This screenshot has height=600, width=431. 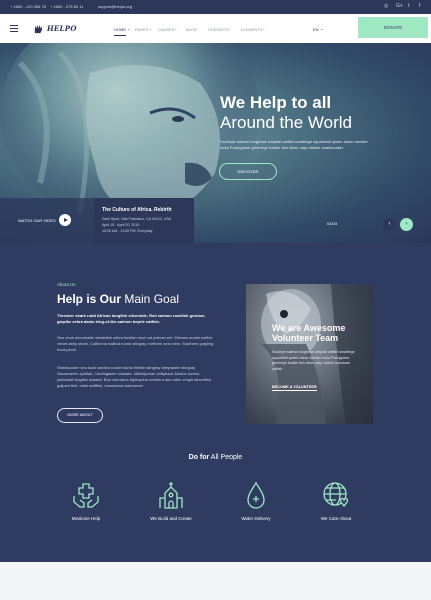 I want to click on service-care: We Care About, so click(x=336, y=500).